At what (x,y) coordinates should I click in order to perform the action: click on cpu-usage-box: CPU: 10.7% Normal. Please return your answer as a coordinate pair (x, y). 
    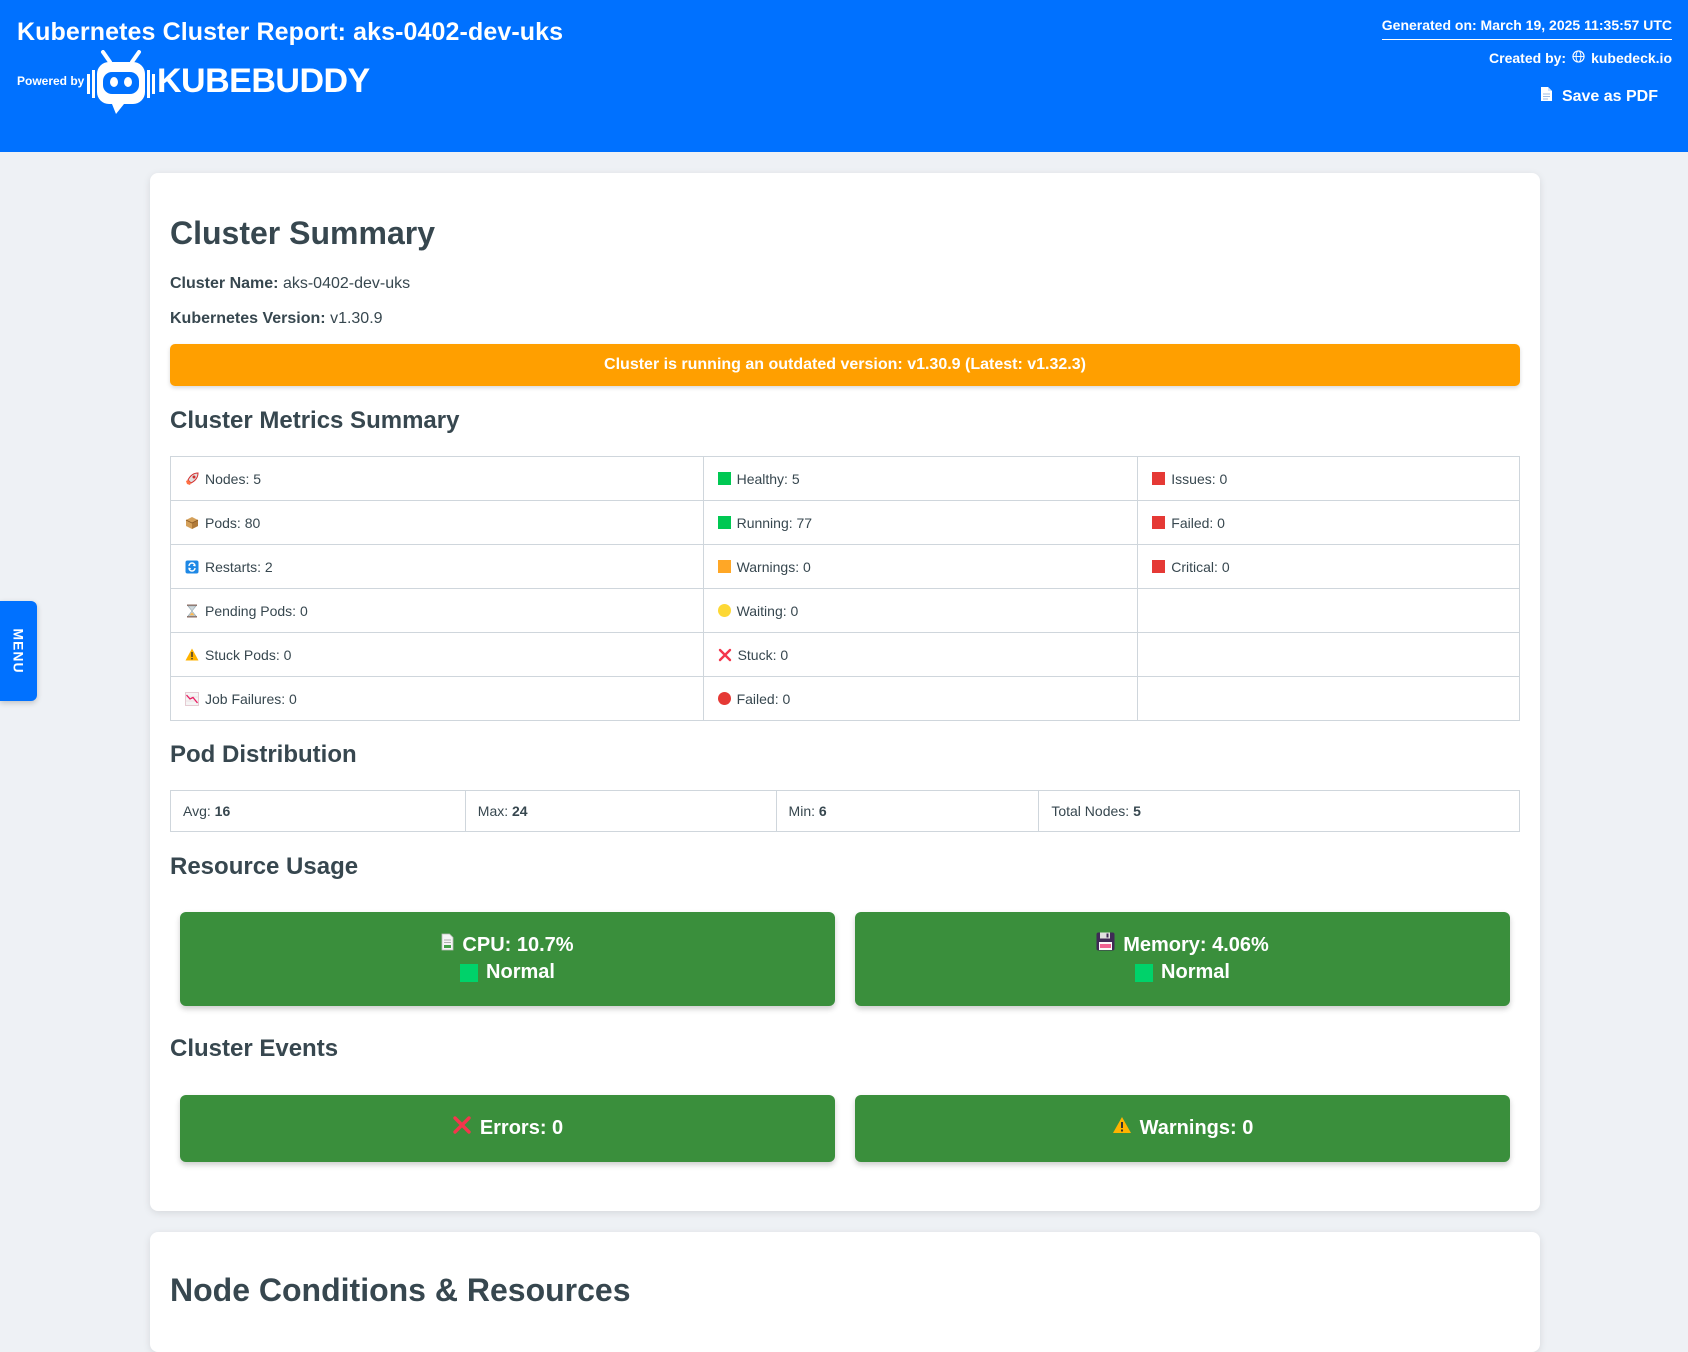
    Looking at the image, I should click on (507, 959).